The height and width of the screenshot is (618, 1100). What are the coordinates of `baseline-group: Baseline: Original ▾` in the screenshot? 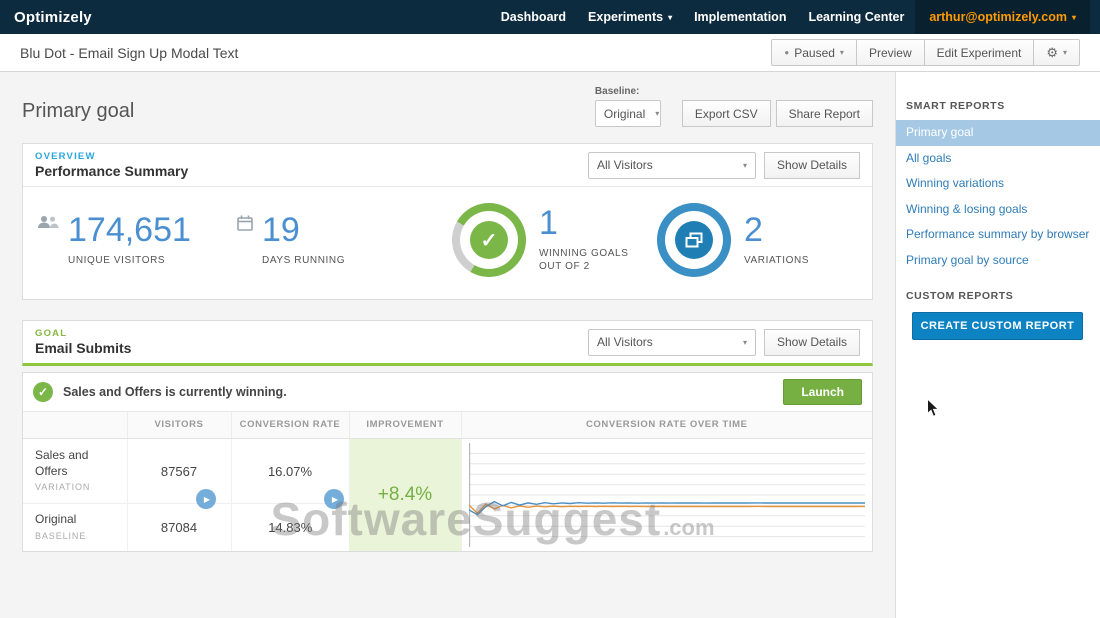 It's located at (627, 106).